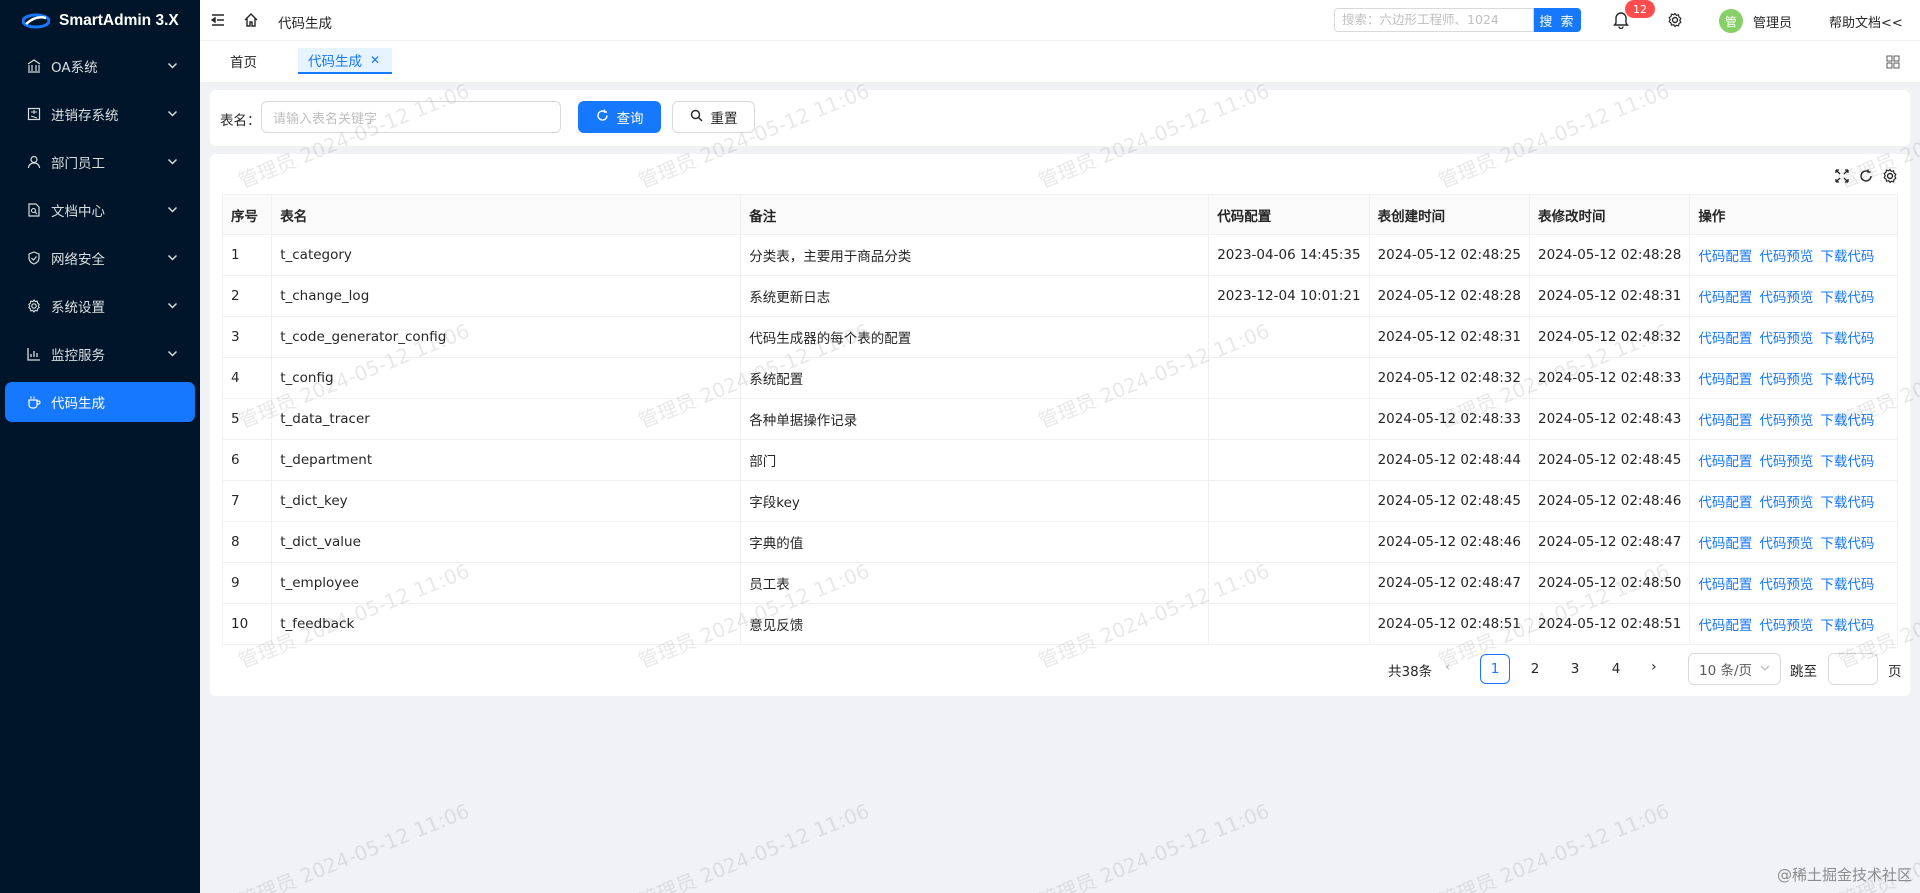 This screenshot has width=1920, height=893. I want to click on table-cell: 2024-05-12 02:48:33, so click(1449, 419).